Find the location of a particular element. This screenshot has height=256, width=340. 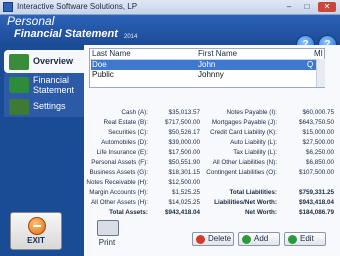

asset-label: Cash (A): is located at coordinates (134, 112).